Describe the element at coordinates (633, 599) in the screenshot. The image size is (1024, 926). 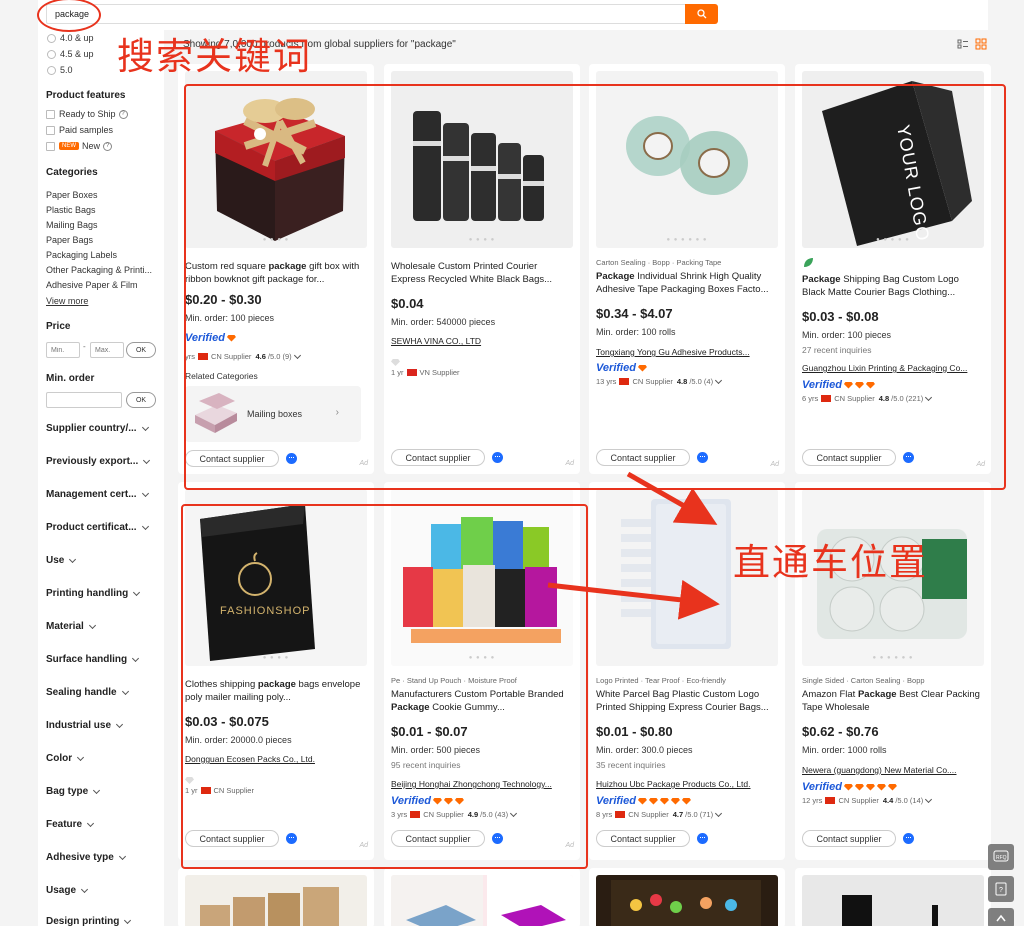
I see `arrow-to-row2` at that location.